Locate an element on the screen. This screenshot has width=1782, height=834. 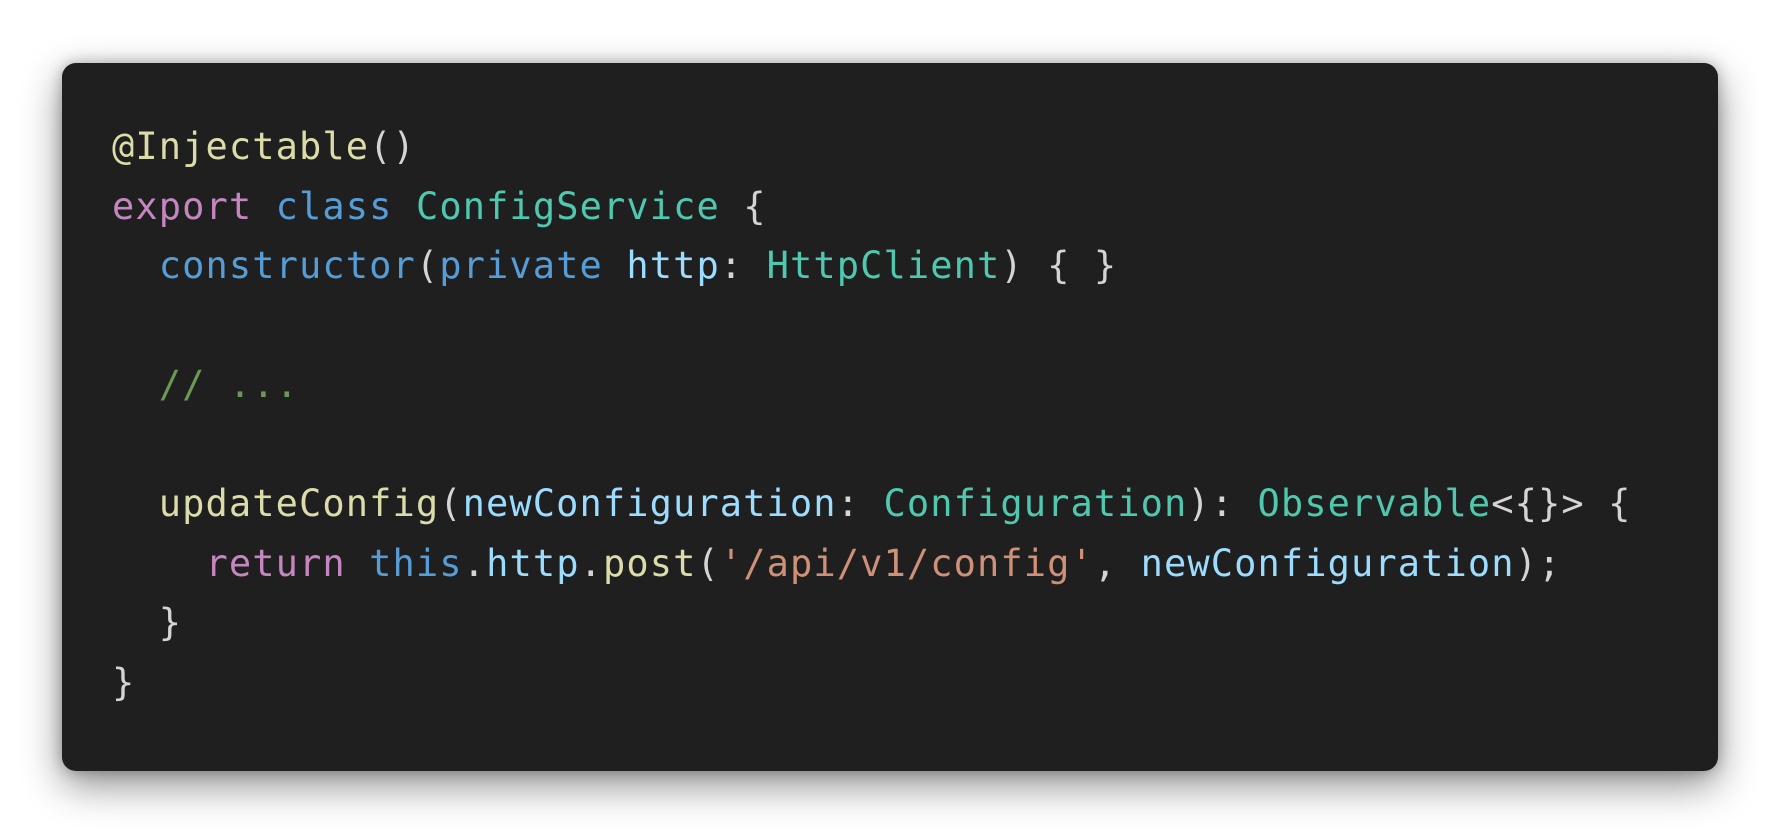
code-token: { is located at coordinates (743, 206).